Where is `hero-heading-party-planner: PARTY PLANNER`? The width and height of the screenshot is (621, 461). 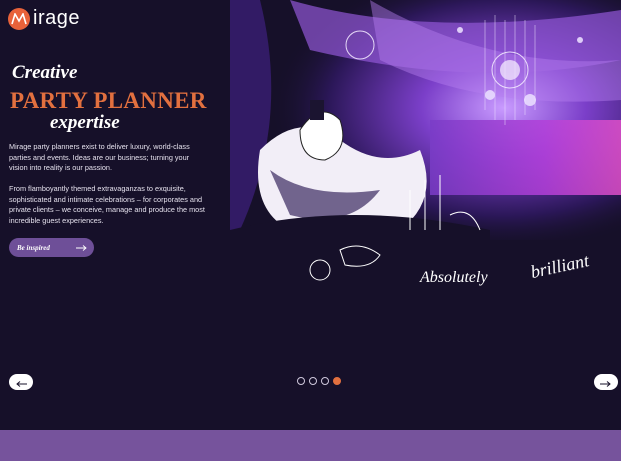
hero-heading-party-planner: PARTY PLANNER is located at coordinates (108, 100).